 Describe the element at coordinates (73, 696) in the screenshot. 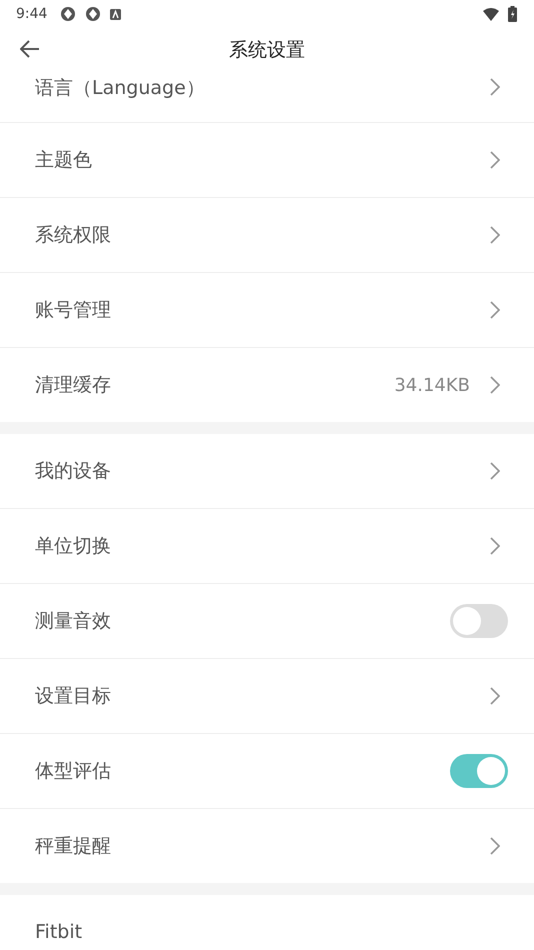

I see `row-label: 设置目标` at that location.